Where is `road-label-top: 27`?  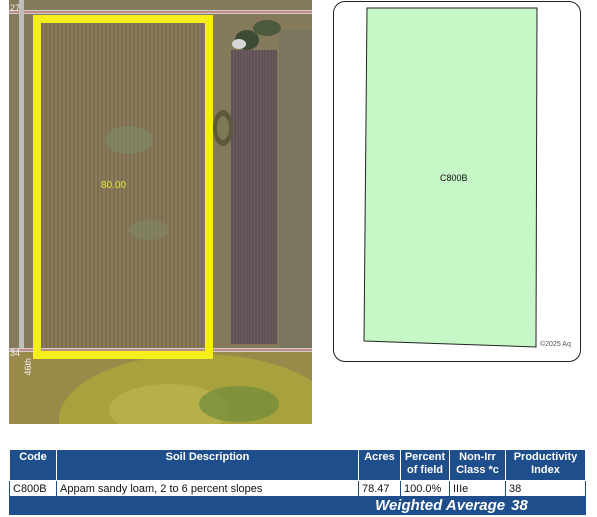
road-label-top: 27 is located at coordinates (15, 8).